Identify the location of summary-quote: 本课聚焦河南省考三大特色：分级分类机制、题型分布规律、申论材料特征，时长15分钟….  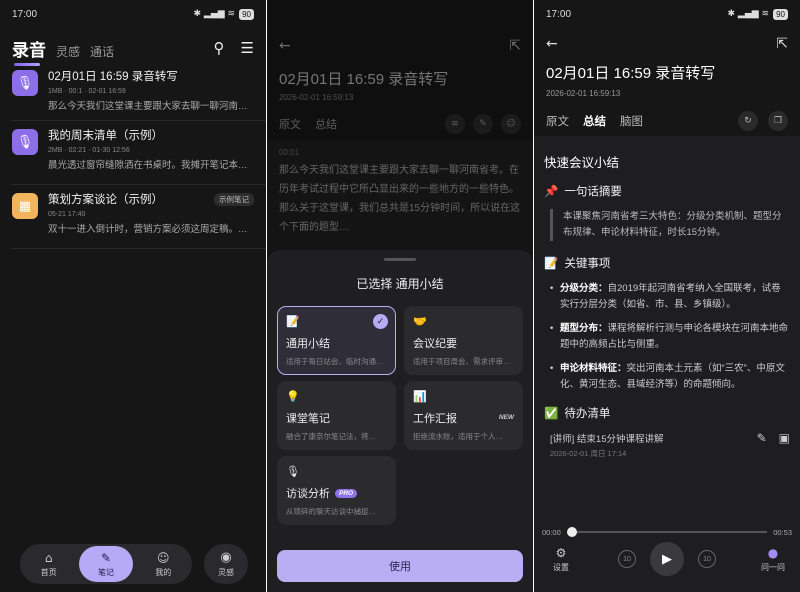
(670, 225).